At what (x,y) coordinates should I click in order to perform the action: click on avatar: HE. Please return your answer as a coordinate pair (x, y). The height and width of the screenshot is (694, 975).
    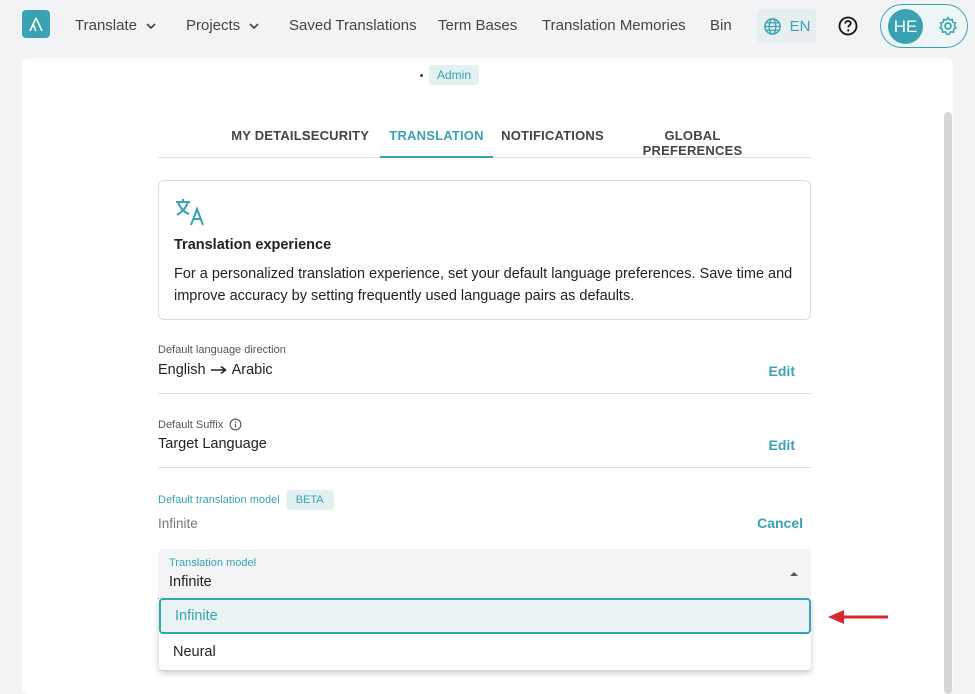
    Looking at the image, I should click on (905, 26).